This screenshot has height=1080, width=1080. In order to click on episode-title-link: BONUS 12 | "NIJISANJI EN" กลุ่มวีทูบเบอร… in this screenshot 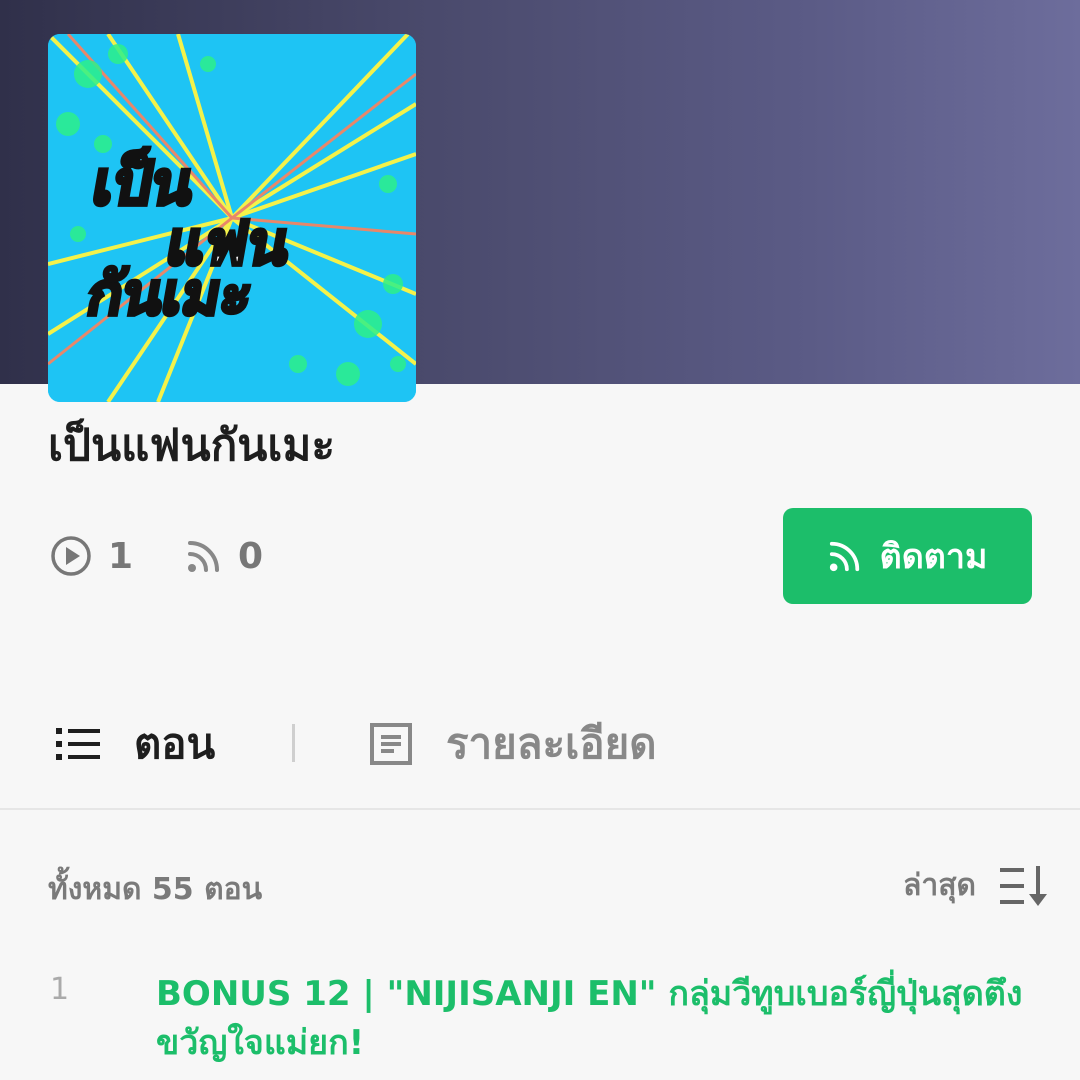, I will do `click(601, 1019)`.